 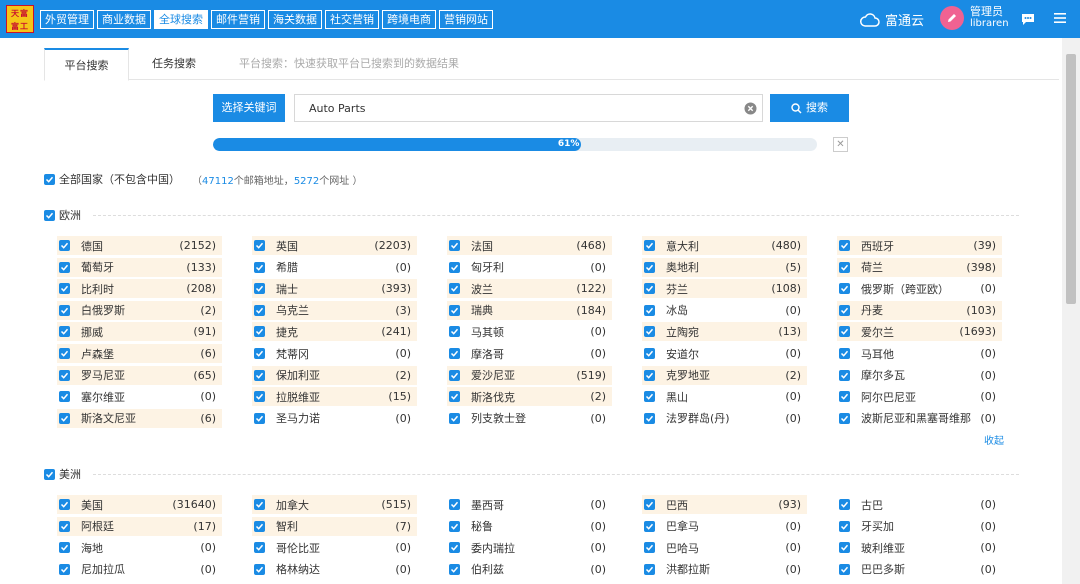 I want to click on country-item: 巴拿马 (0), so click(x=724, y=526).